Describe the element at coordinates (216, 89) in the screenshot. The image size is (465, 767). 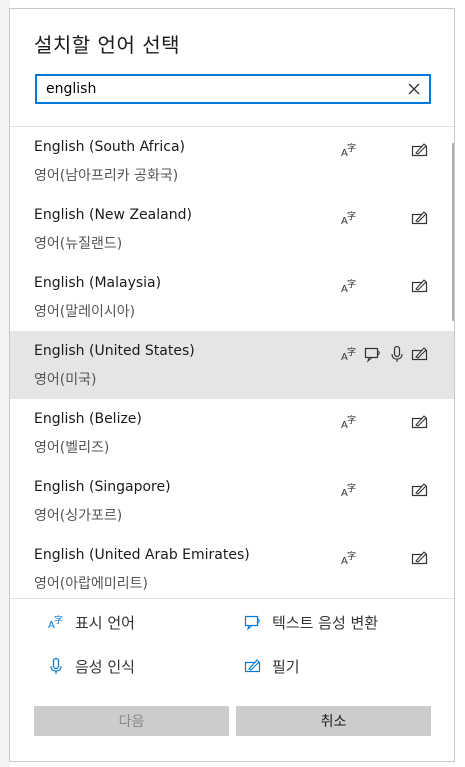
I see `search-input` at that location.